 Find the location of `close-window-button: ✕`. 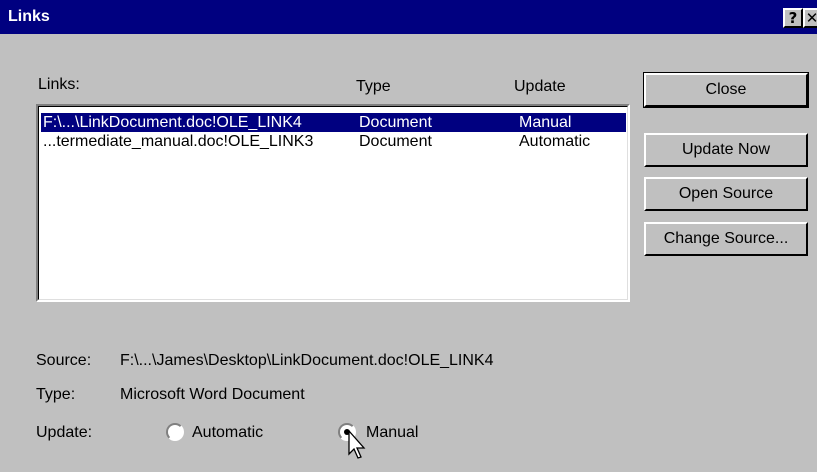

close-window-button: ✕ is located at coordinates (810, 18).